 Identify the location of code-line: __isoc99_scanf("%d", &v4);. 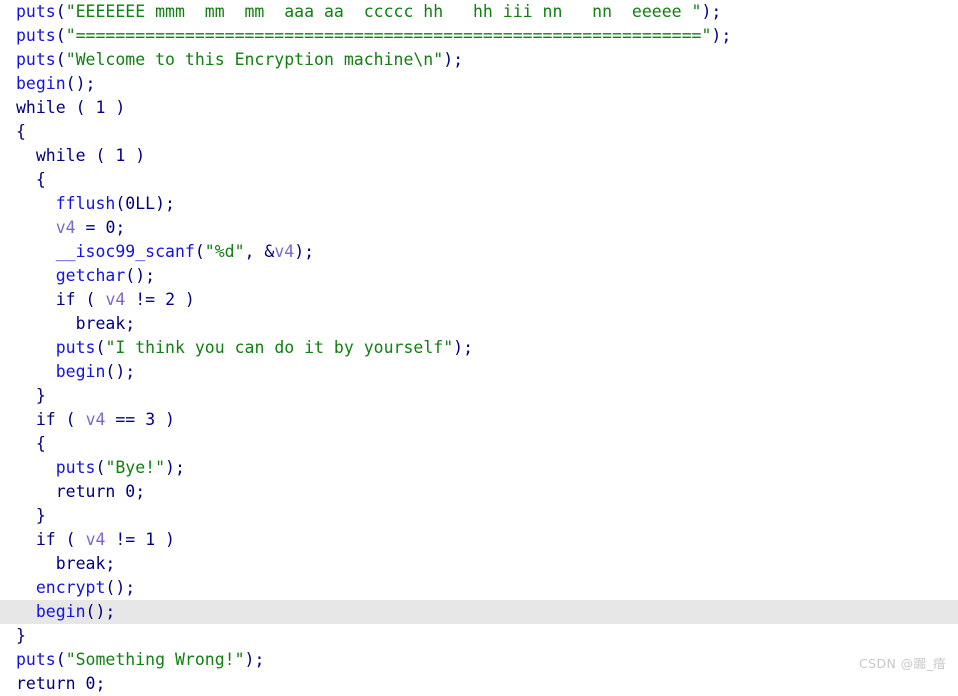
(479, 252).